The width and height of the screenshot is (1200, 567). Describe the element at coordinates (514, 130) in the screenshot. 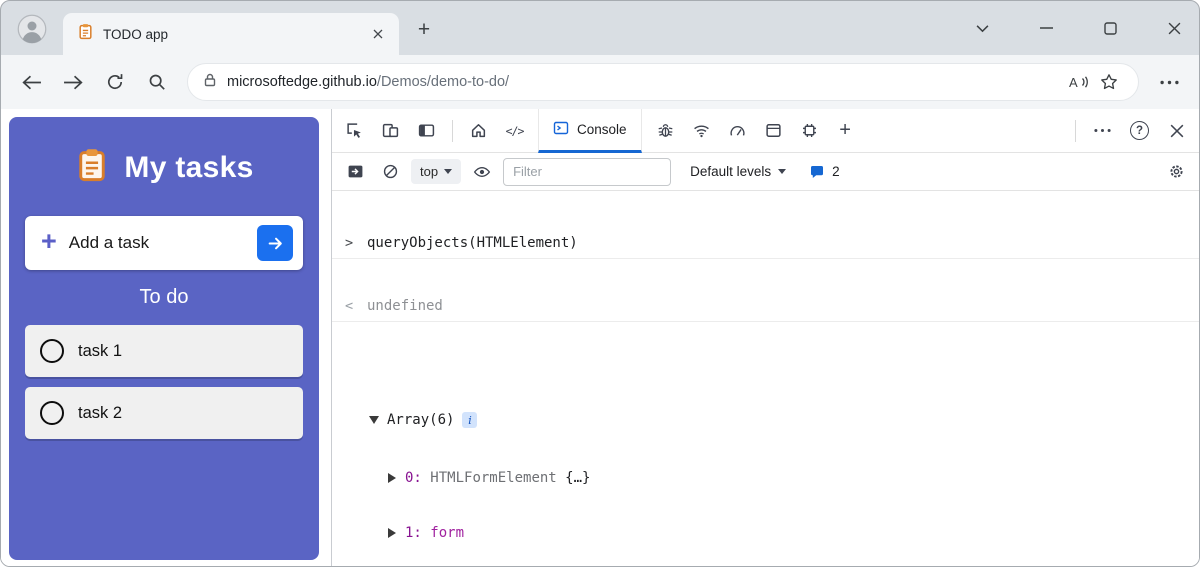

I see `sources-tab-icon: </>` at that location.